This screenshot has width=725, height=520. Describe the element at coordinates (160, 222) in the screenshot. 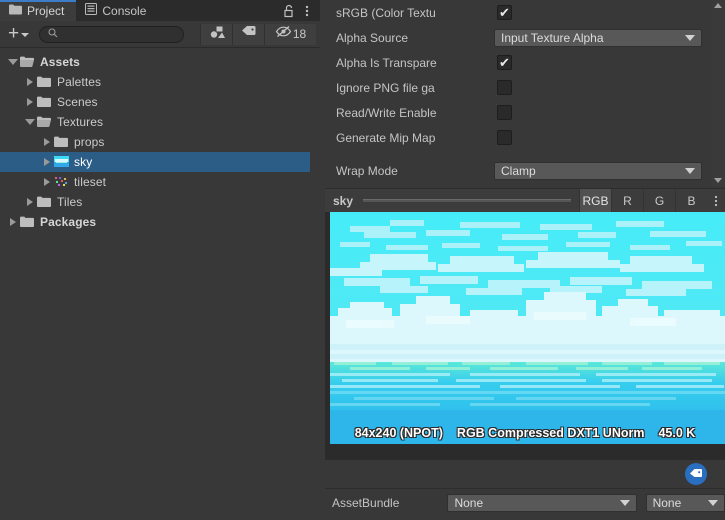

I see `tree-item-packages: Packages` at that location.